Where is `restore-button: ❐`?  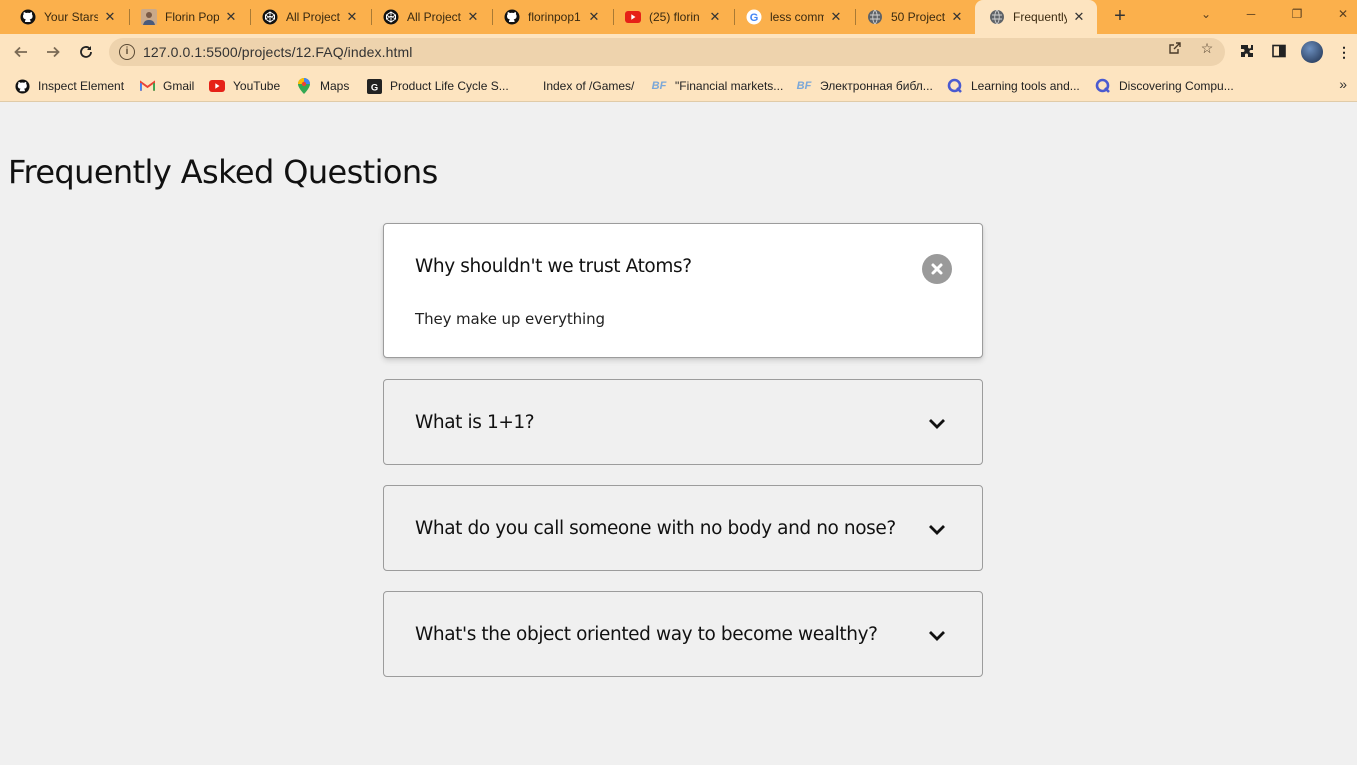 restore-button: ❐ is located at coordinates (1297, 14).